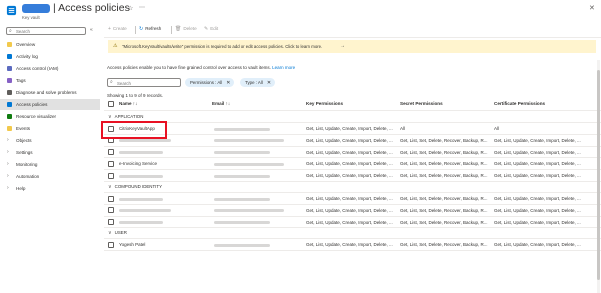 The image size is (601, 293). I want to click on sidebar-item-label: Resource visualizer, so click(36, 116).